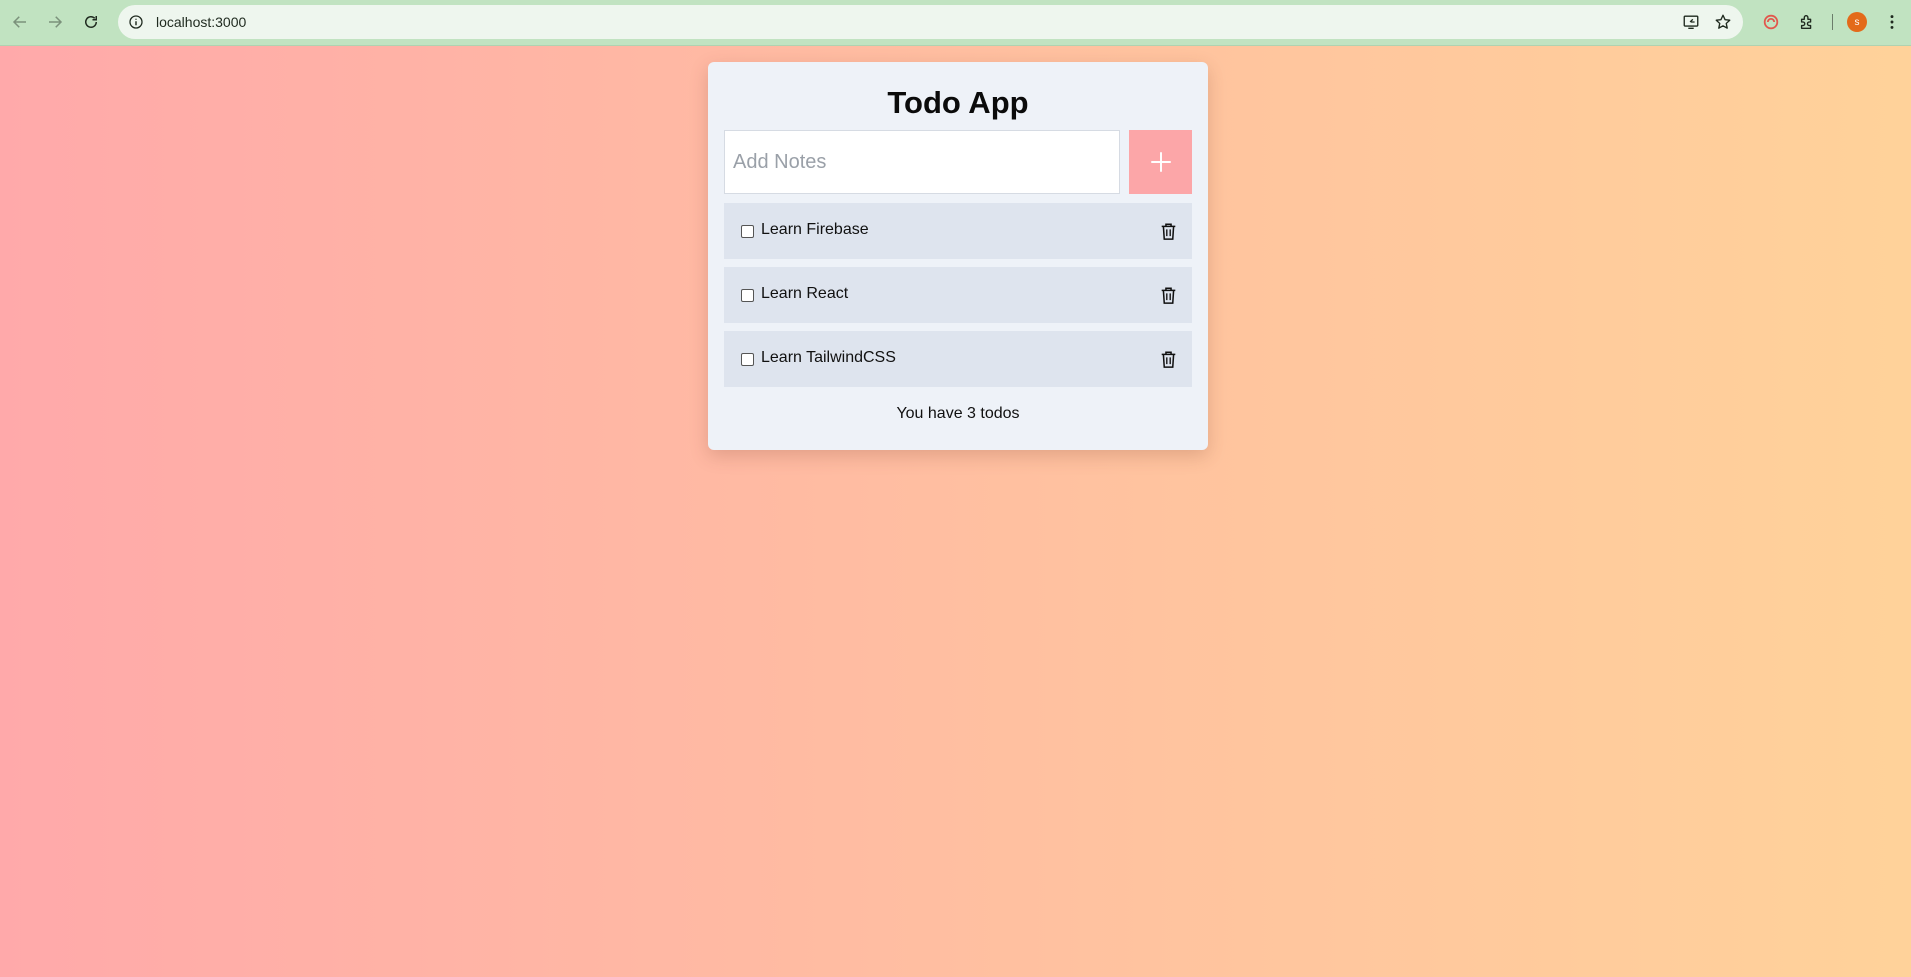  I want to click on back-button, so click(20, 22).